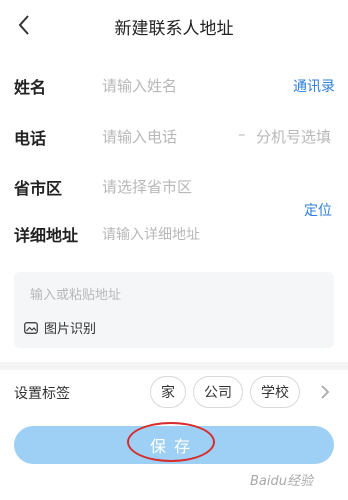 This screenshot has width=348, height=500. What do you see at coordinates (174, 29) in the screenshot?
I see `page-title: 新建联系人地址` at bounding box center [174, 29].